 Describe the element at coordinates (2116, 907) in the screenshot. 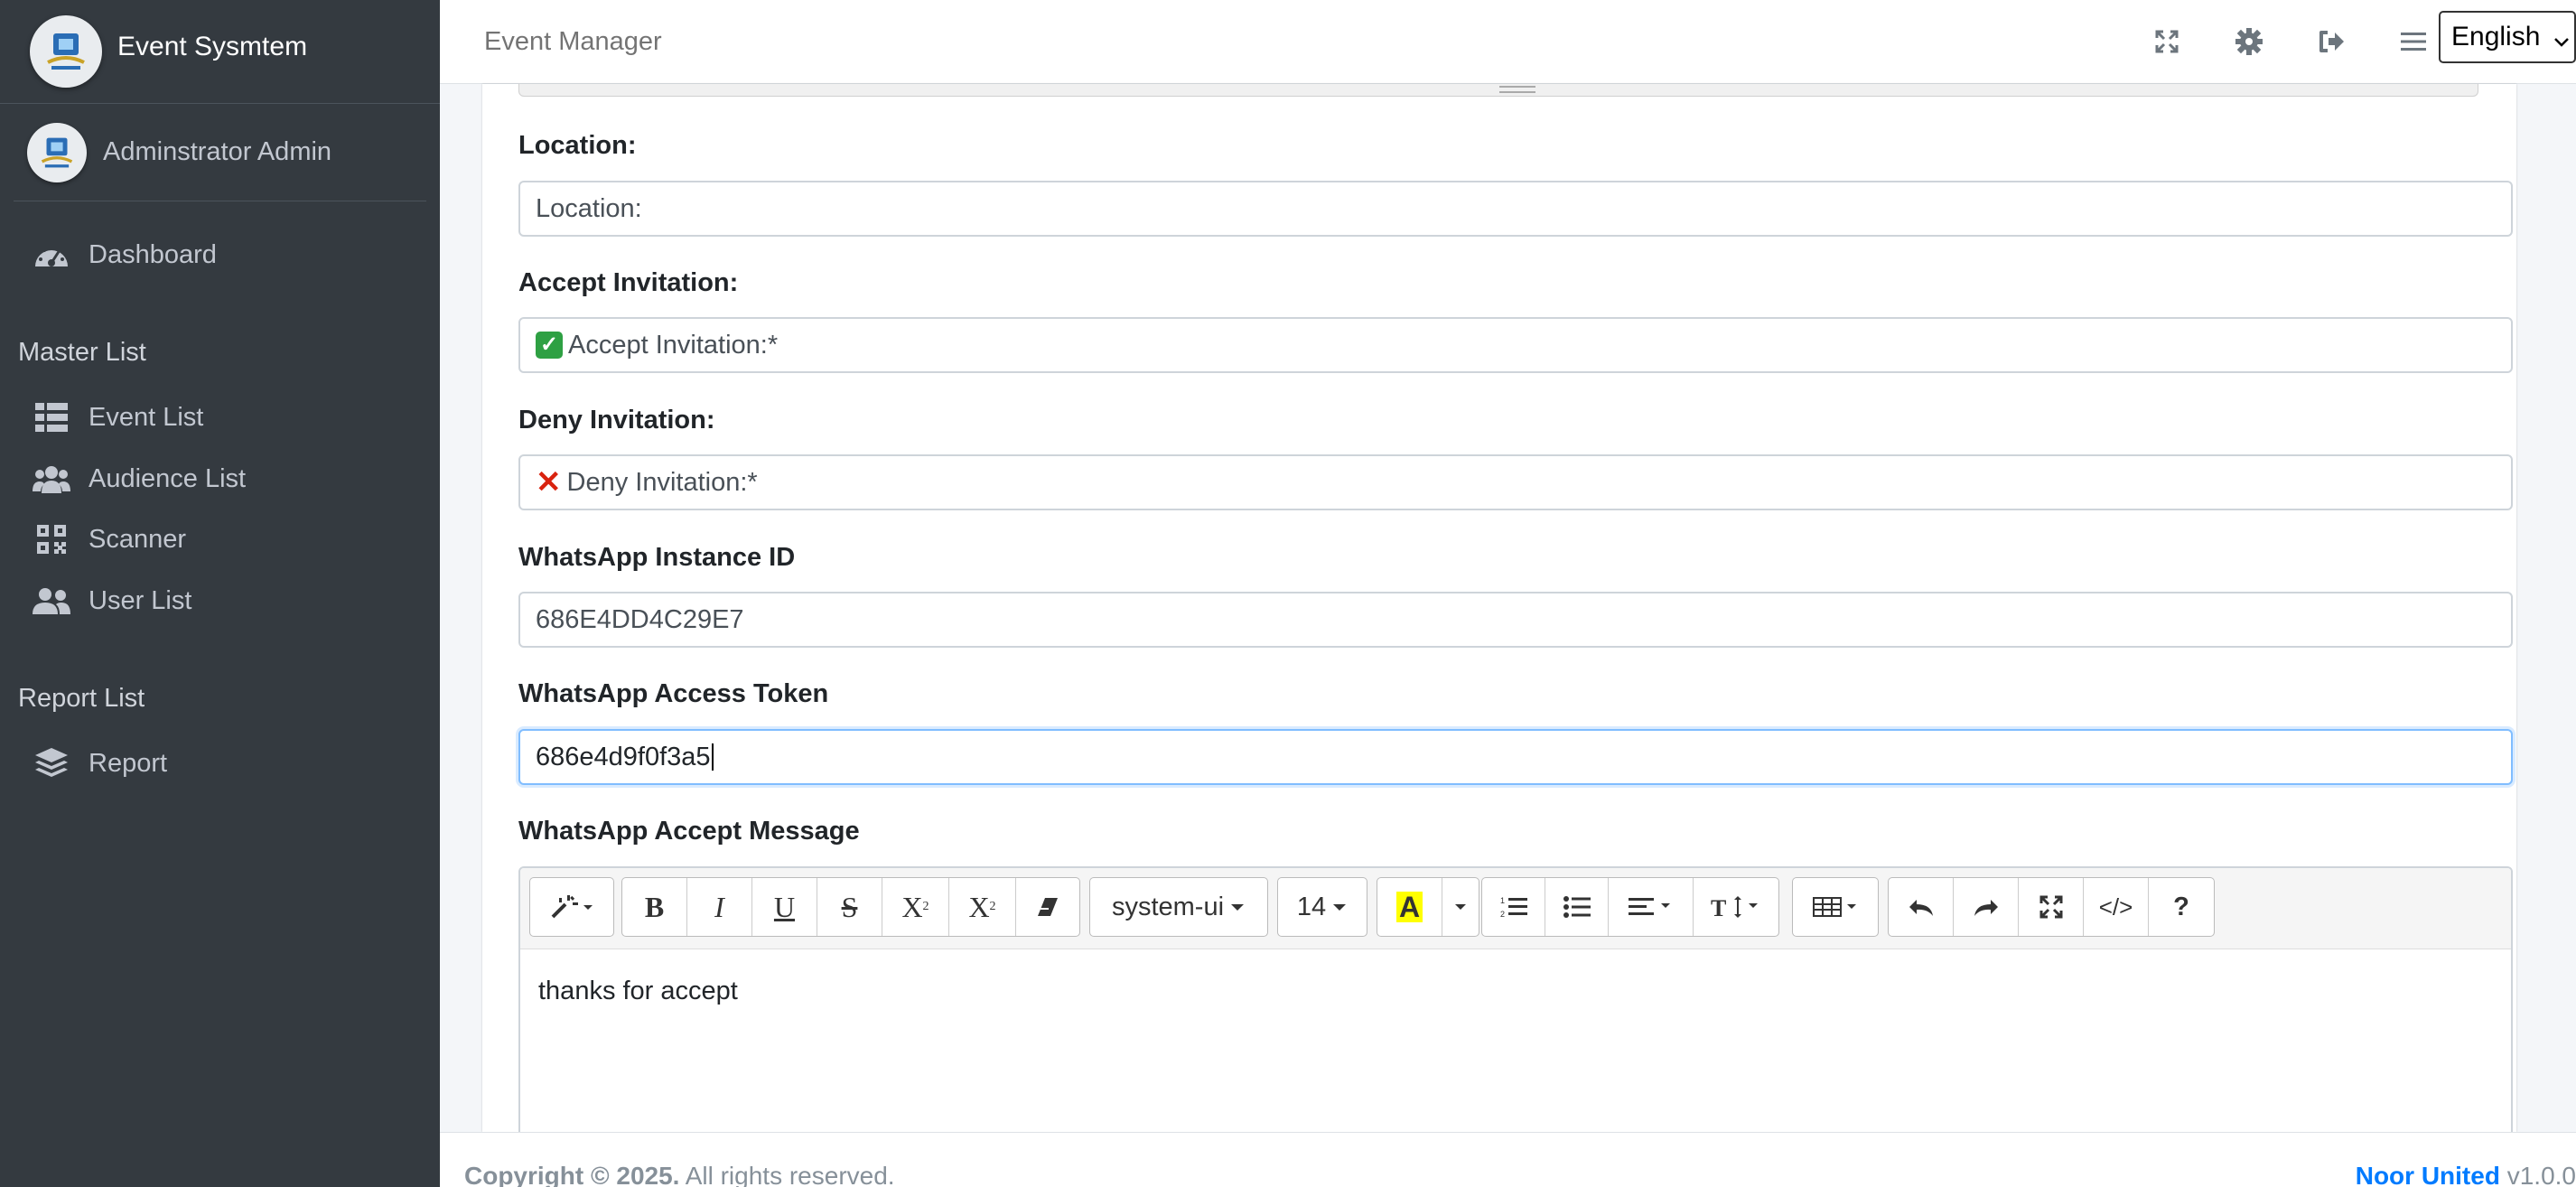

I see `code-view-icon: </>` at that location.